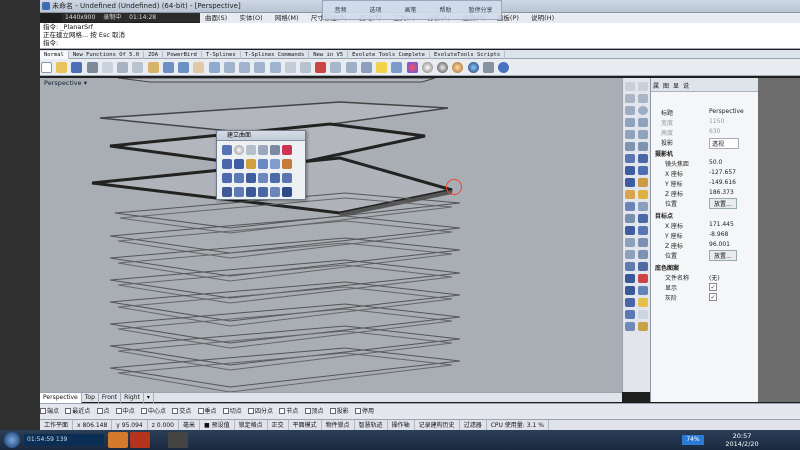 The image size is (800, 450). Describe the element at coordinates (200, 411) in the screenshot. I see `osnap-perp-checkbox` at that location.